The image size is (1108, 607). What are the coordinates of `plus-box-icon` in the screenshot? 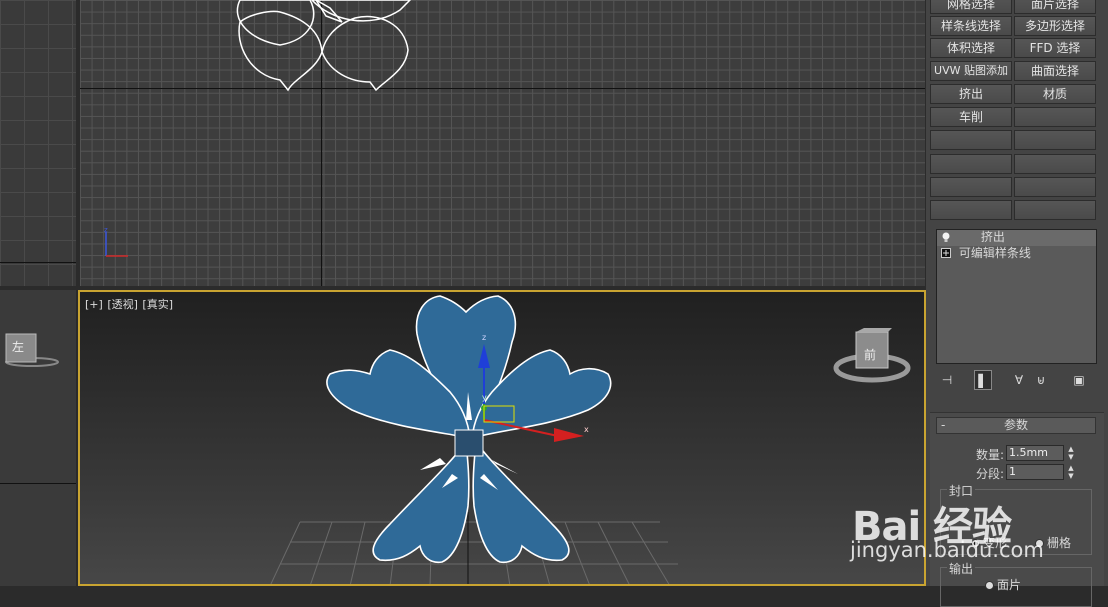 It's located at (946, 252).